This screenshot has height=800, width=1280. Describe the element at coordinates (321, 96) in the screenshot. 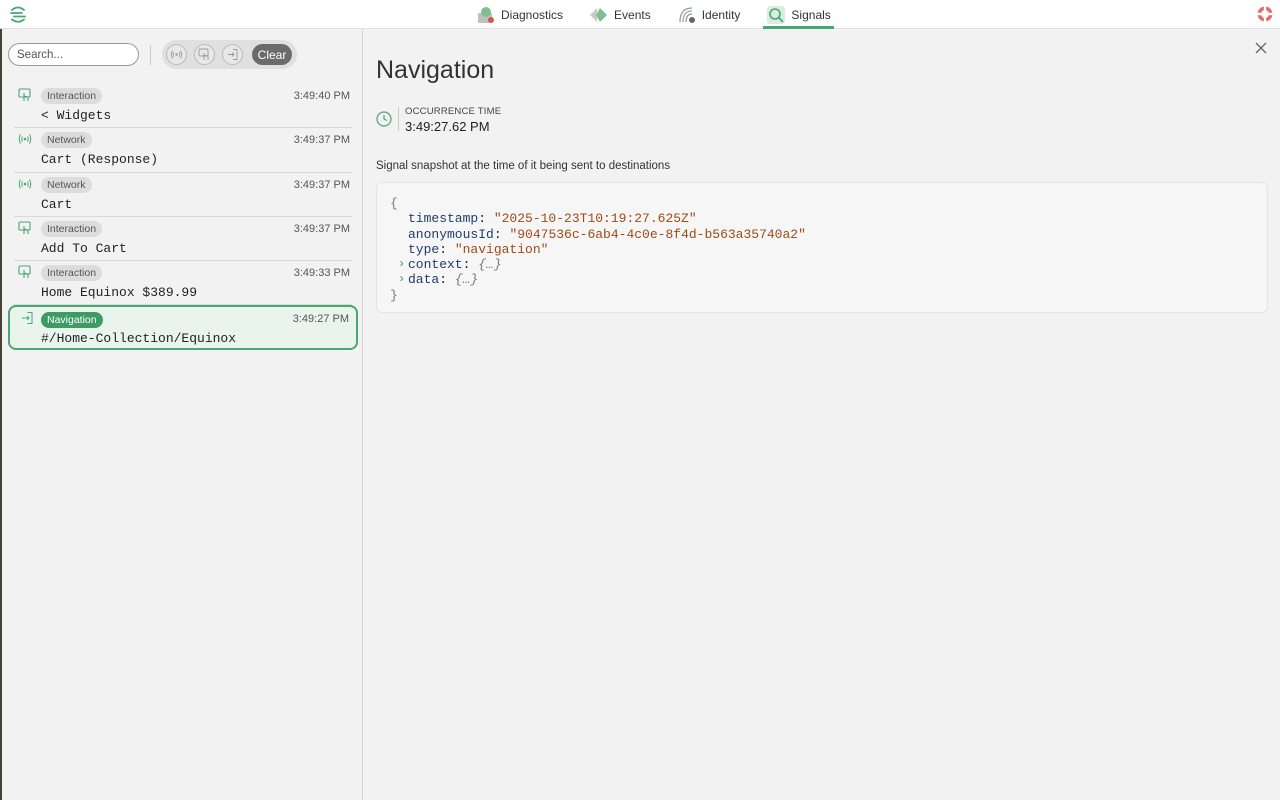

I see `signal-time: 3:49:40 PM` at that location.